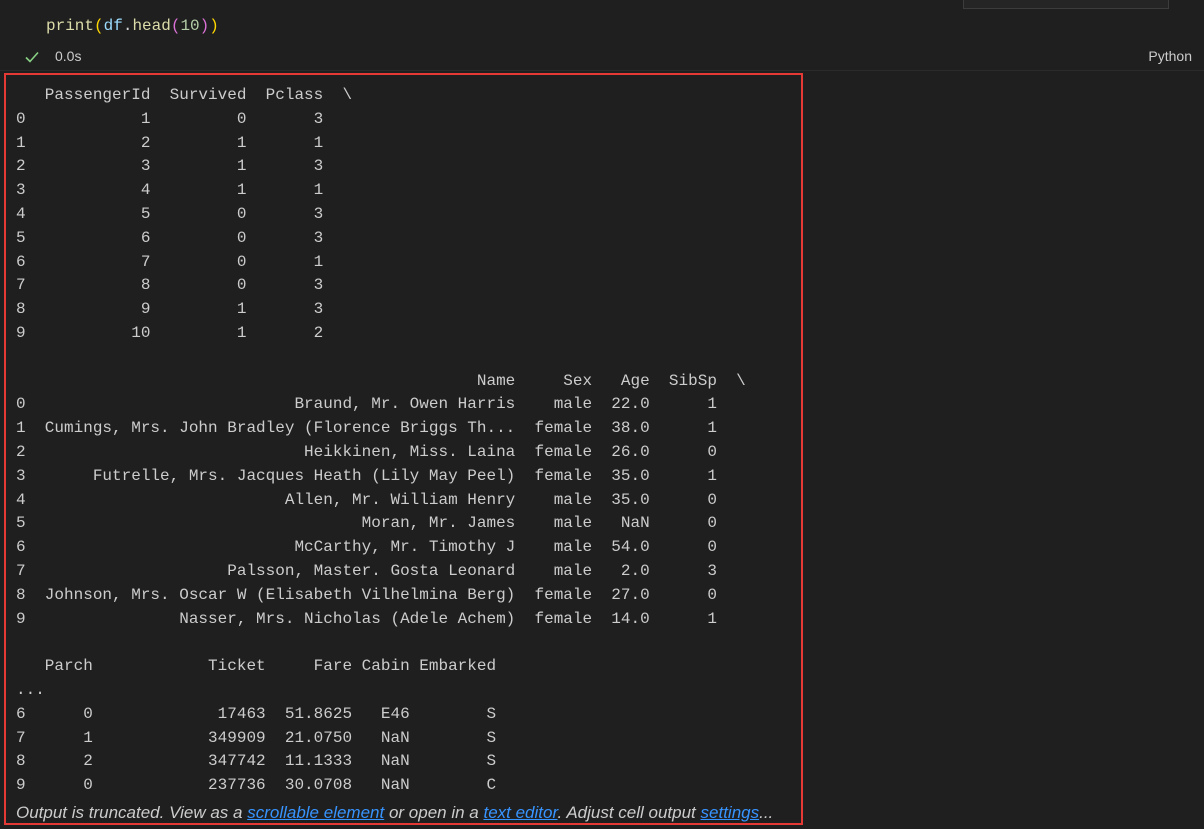 The height and width of the screenshot is (829, 1204). Describe the element at coordinates (315, 812) in the screenshot. I see `scrollable-element-link: scrollable element` at that location.